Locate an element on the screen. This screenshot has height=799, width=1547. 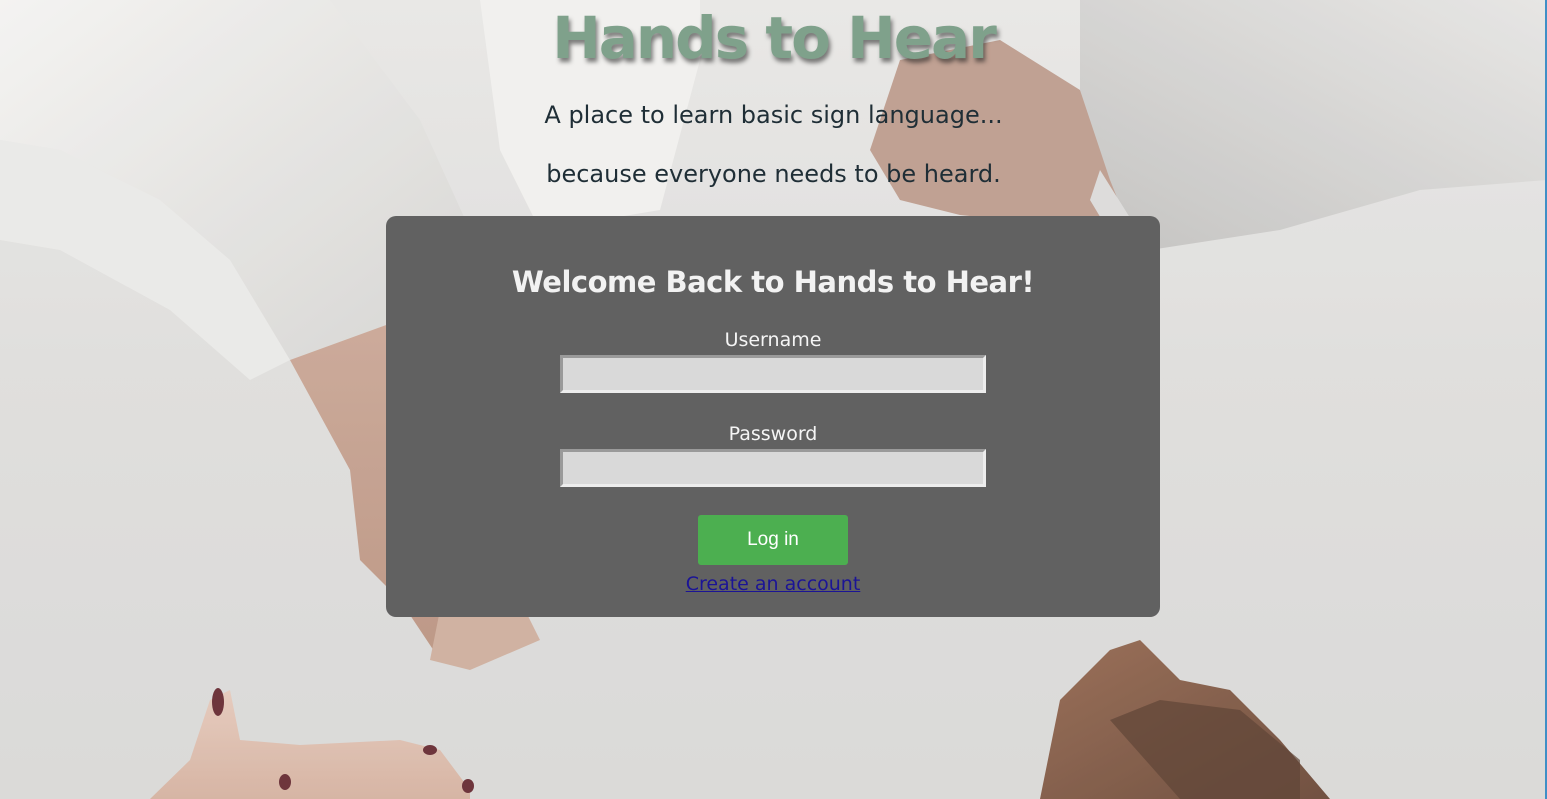
login-button: Log in is located at coordinates (773, 540).